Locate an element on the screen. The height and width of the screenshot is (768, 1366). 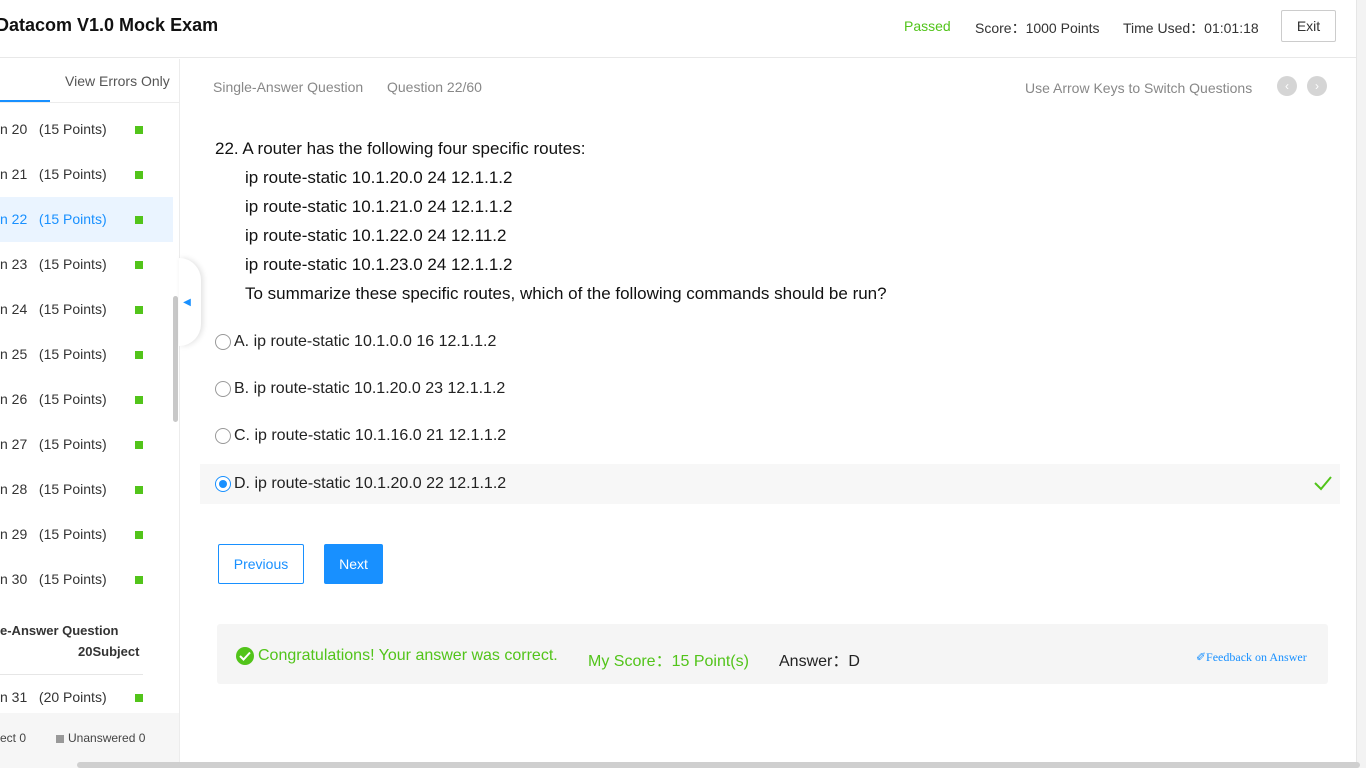
route-line: ip route-static 10.1.23.0 24 12.1.1.2 is located at coordinates (379, 264).